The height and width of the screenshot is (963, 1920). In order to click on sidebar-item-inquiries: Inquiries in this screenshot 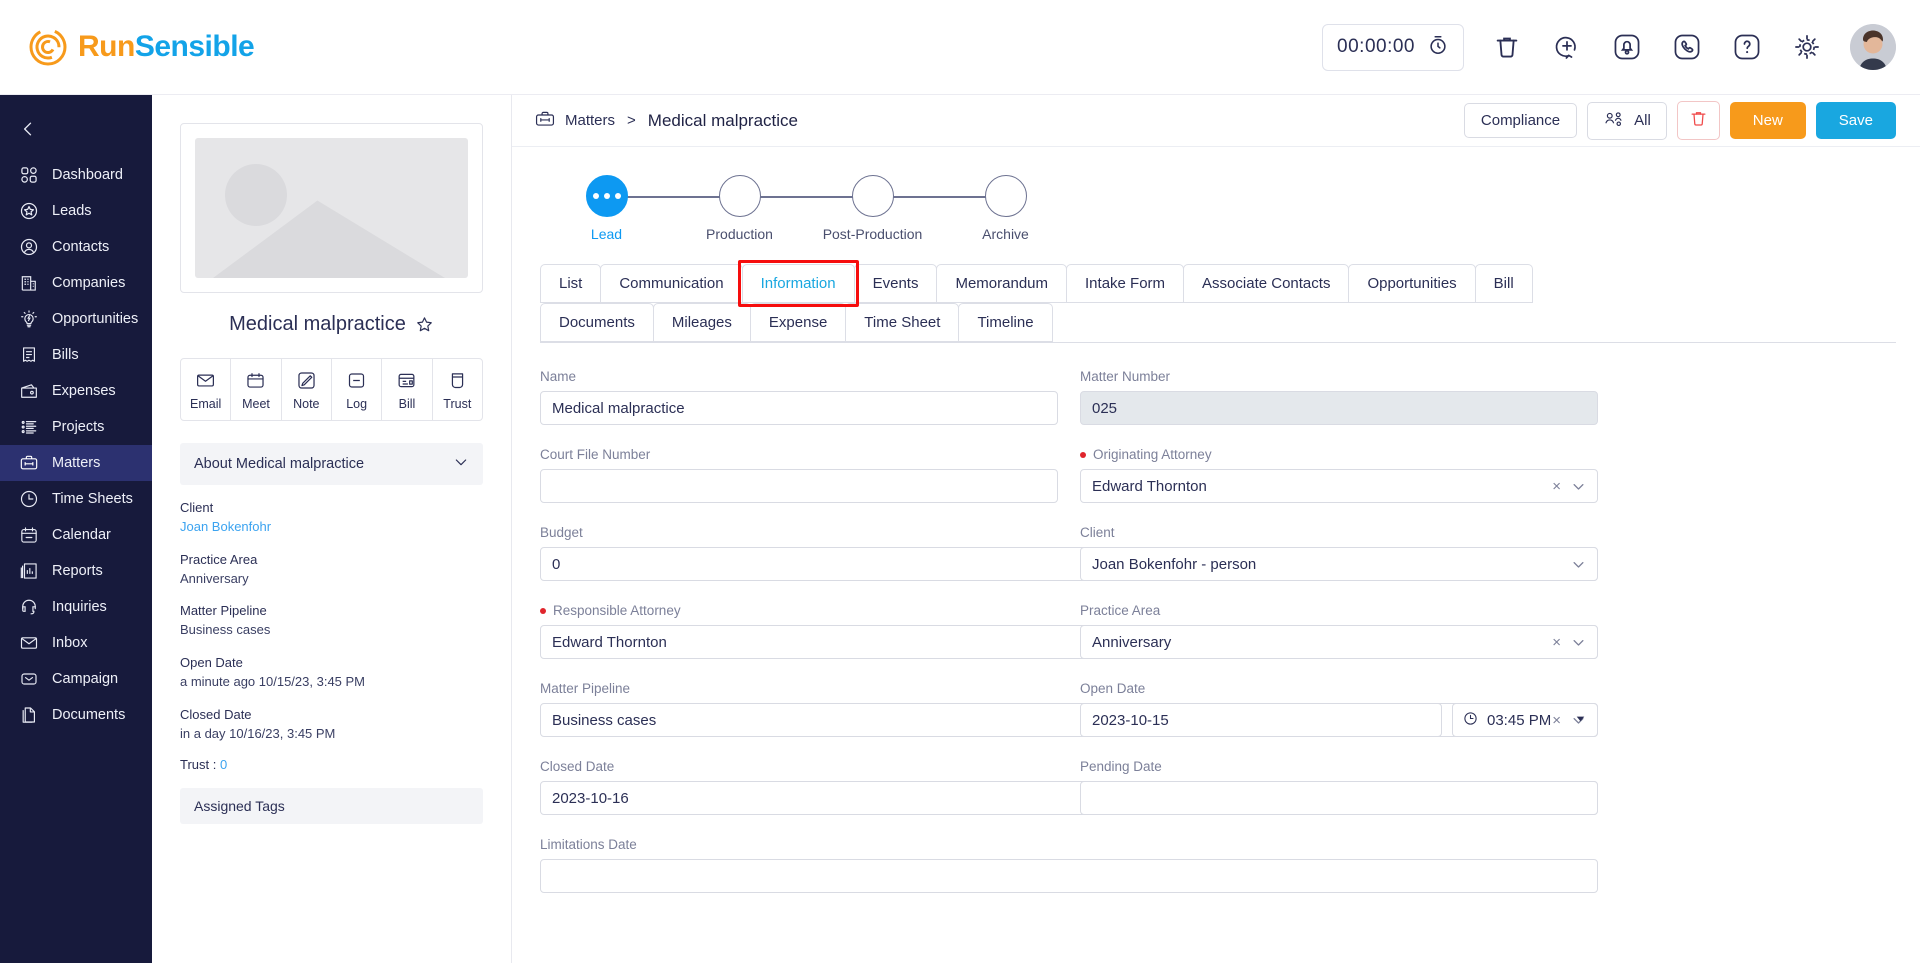, I will do `click(76, 607)`.